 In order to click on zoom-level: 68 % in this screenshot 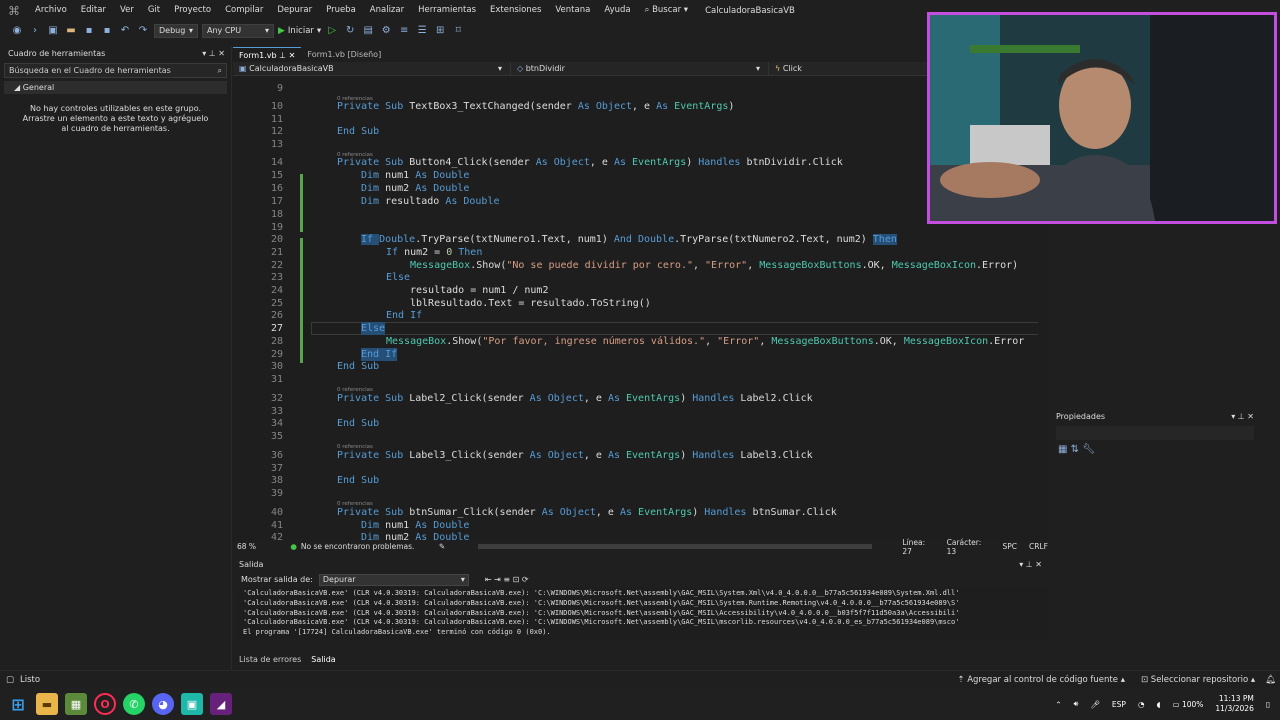, I will do `click(257, 546)`.